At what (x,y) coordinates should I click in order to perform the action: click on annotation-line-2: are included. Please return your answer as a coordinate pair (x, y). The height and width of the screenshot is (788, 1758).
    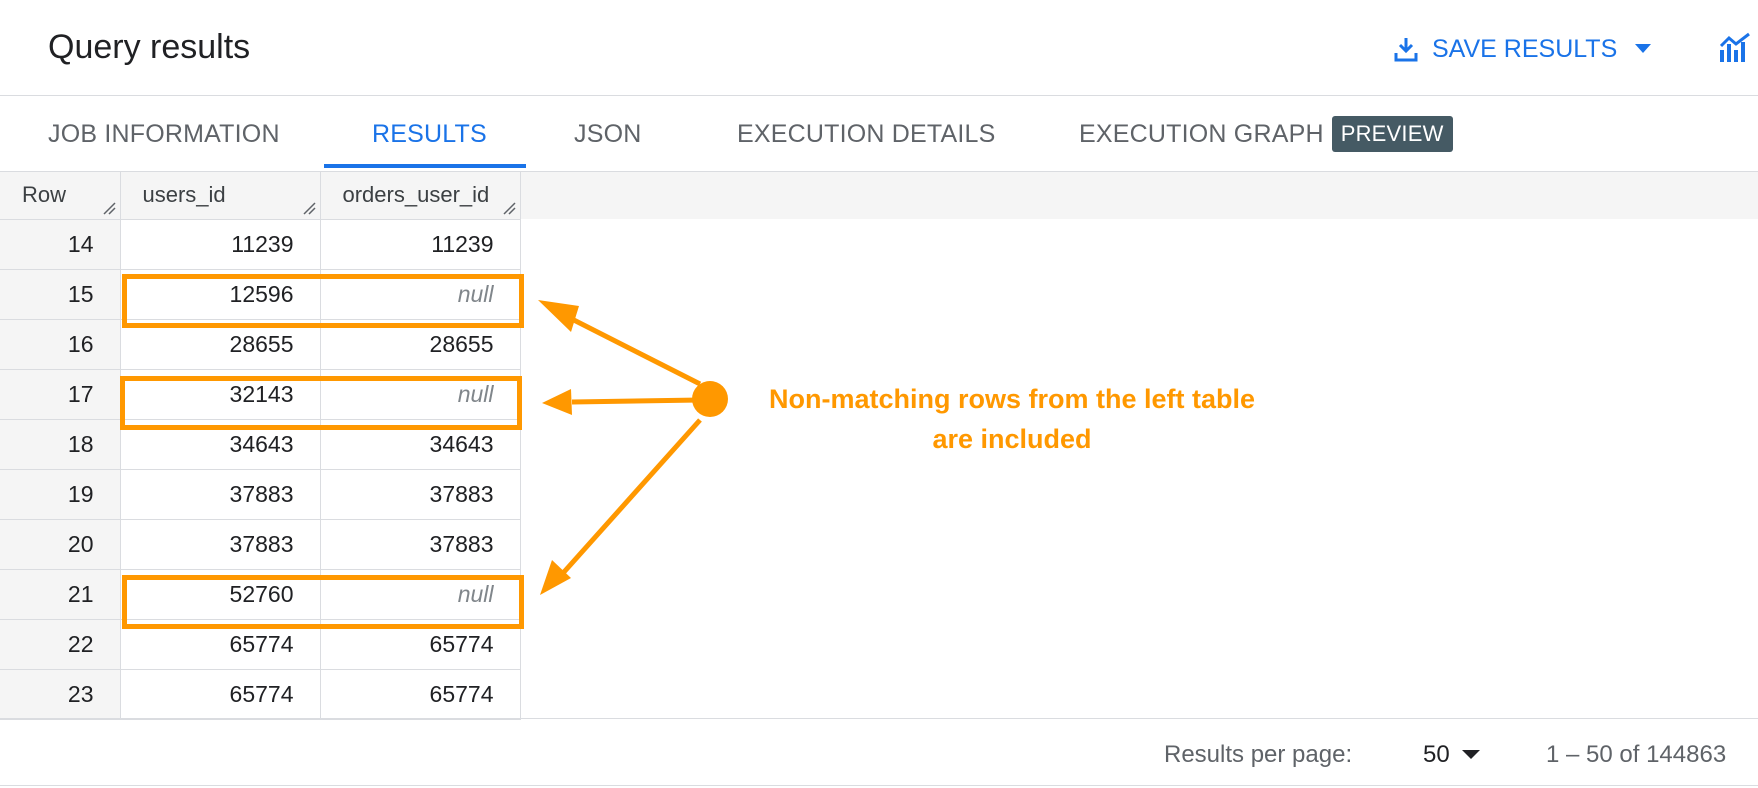
    Looking at the image, I should click on (1012, 439).